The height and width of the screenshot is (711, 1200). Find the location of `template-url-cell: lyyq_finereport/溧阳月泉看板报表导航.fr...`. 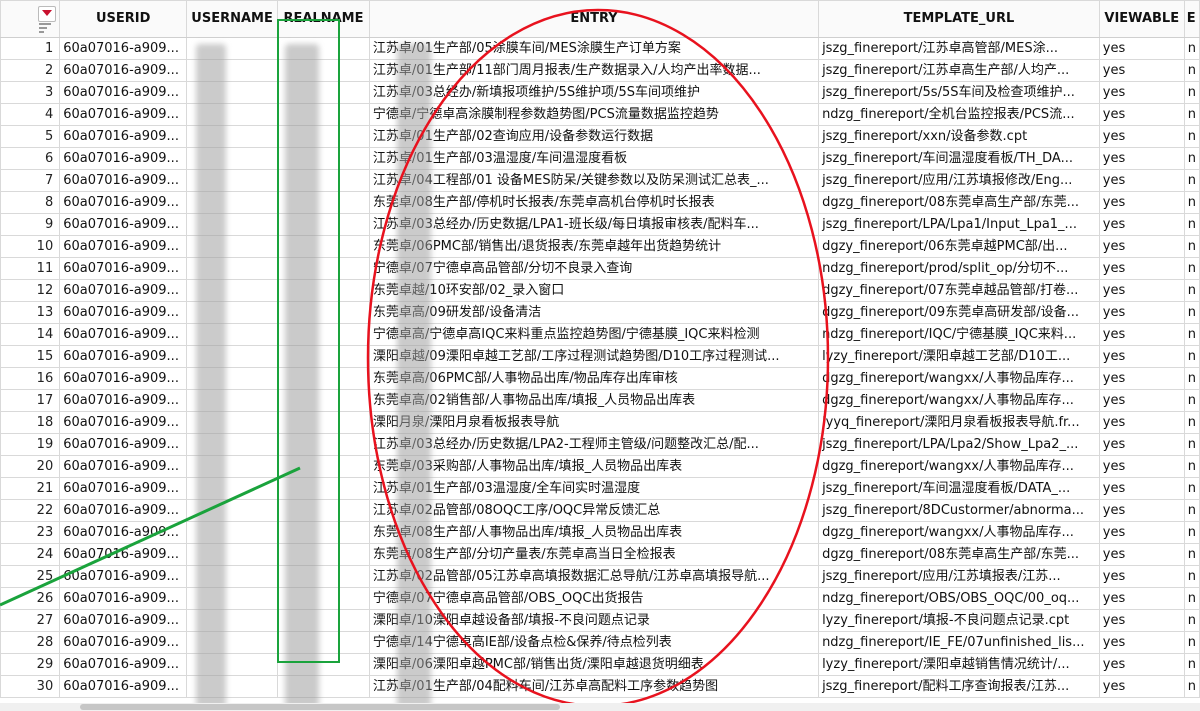

template-url-cell: lyyq_finereport/溧阳月泉看板报表导航.fr... is located at coordinates (959, 422).